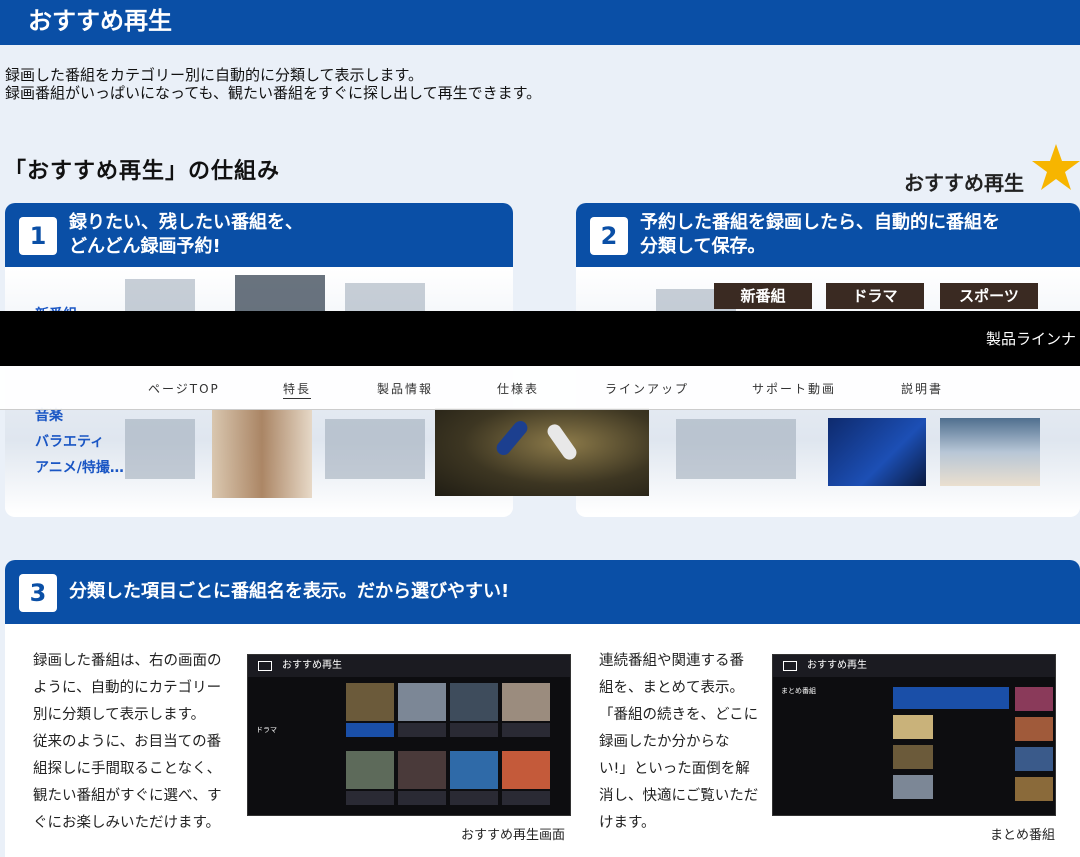 The height and width of the screenshot is (857, 1080). Describe the element at coordinates (820, 222) in the screenshot. I see `step-2-heading-line1: 予約した番組を録画したら、自動的に番組を` at that location.